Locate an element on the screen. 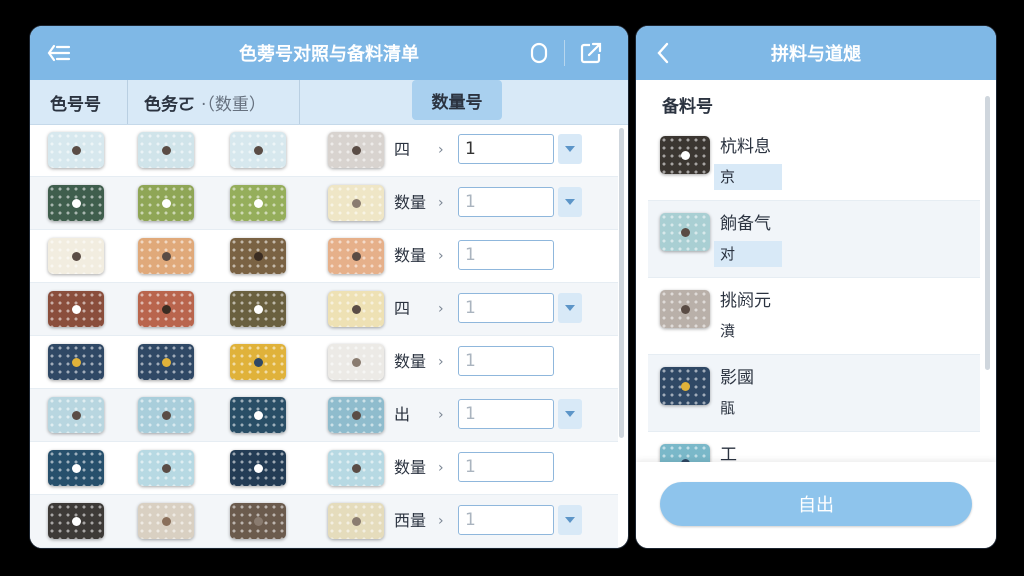 This screenshot has width=1024, height=576. right-scrollbar is located at coordinates (987, 233).